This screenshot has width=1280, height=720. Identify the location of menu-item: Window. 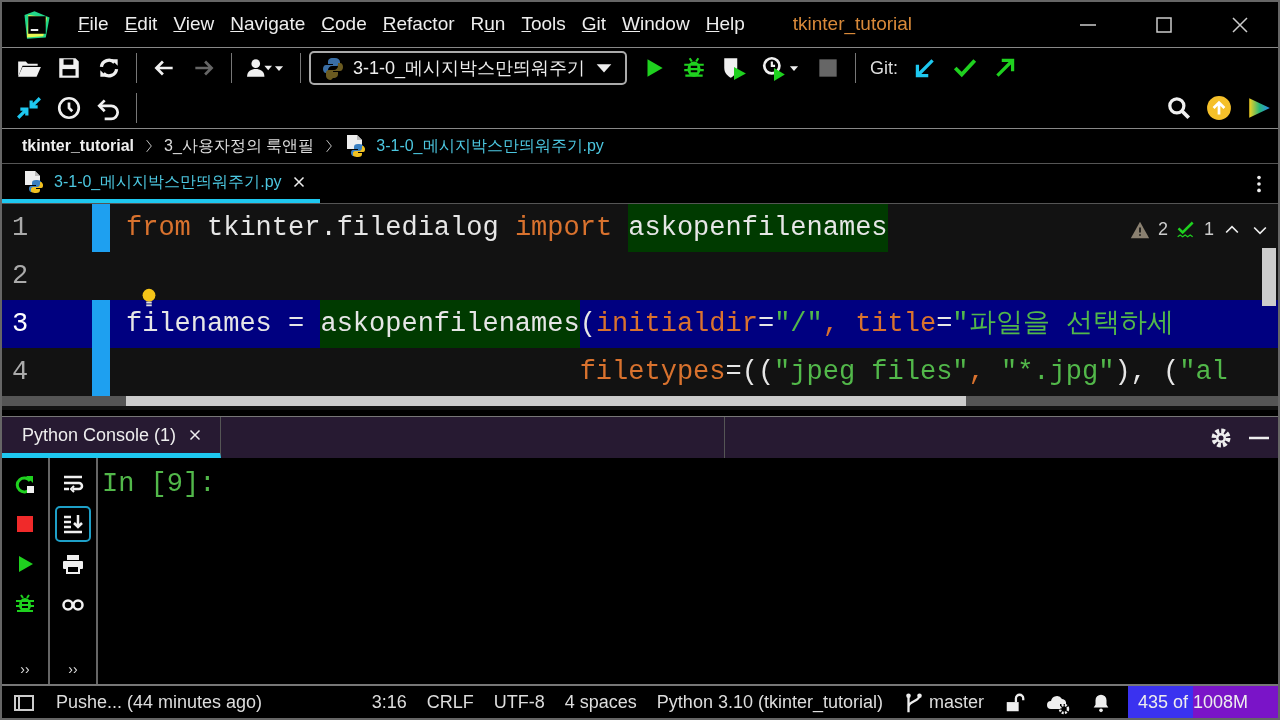
(656, 24).